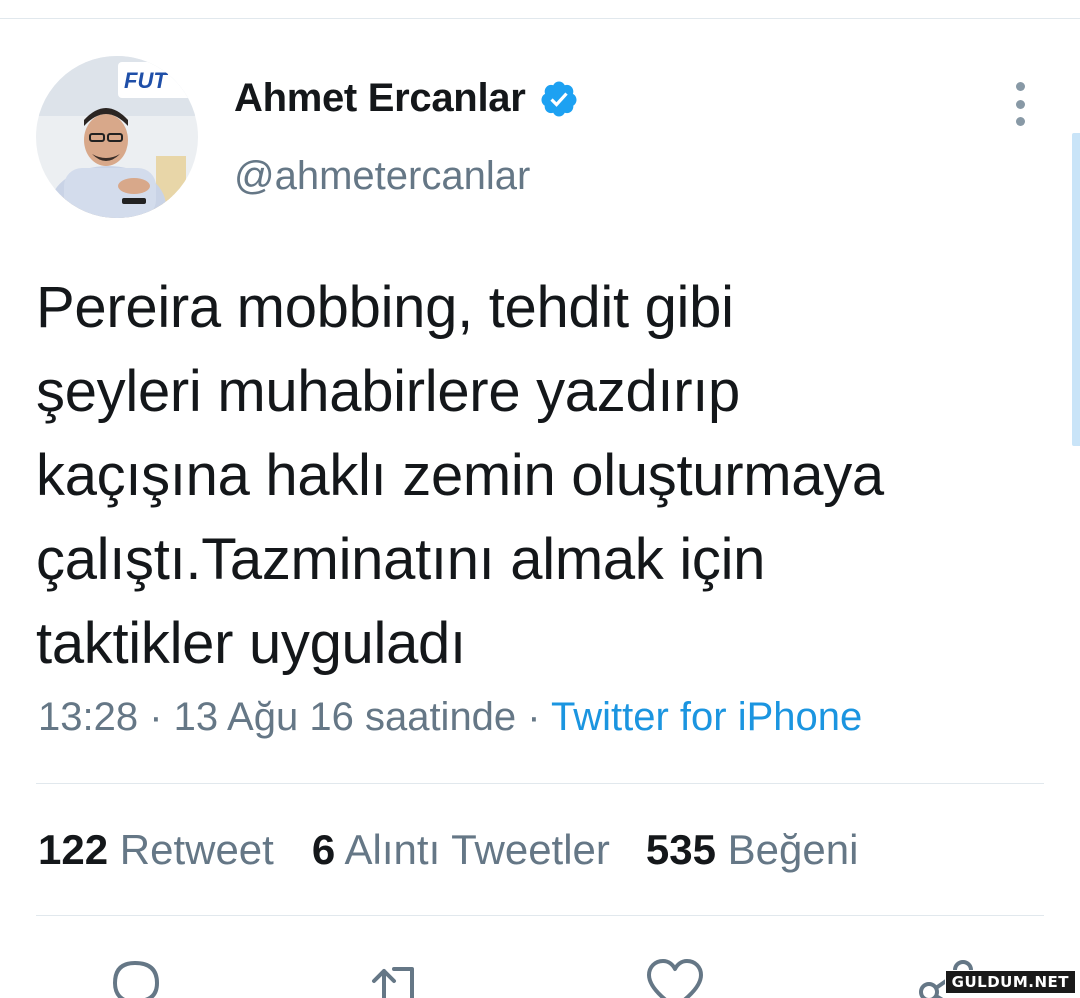 The image size is (1080, 998). I want to click on watermark-logo: GULDUM.NET, so click(1010, 982).